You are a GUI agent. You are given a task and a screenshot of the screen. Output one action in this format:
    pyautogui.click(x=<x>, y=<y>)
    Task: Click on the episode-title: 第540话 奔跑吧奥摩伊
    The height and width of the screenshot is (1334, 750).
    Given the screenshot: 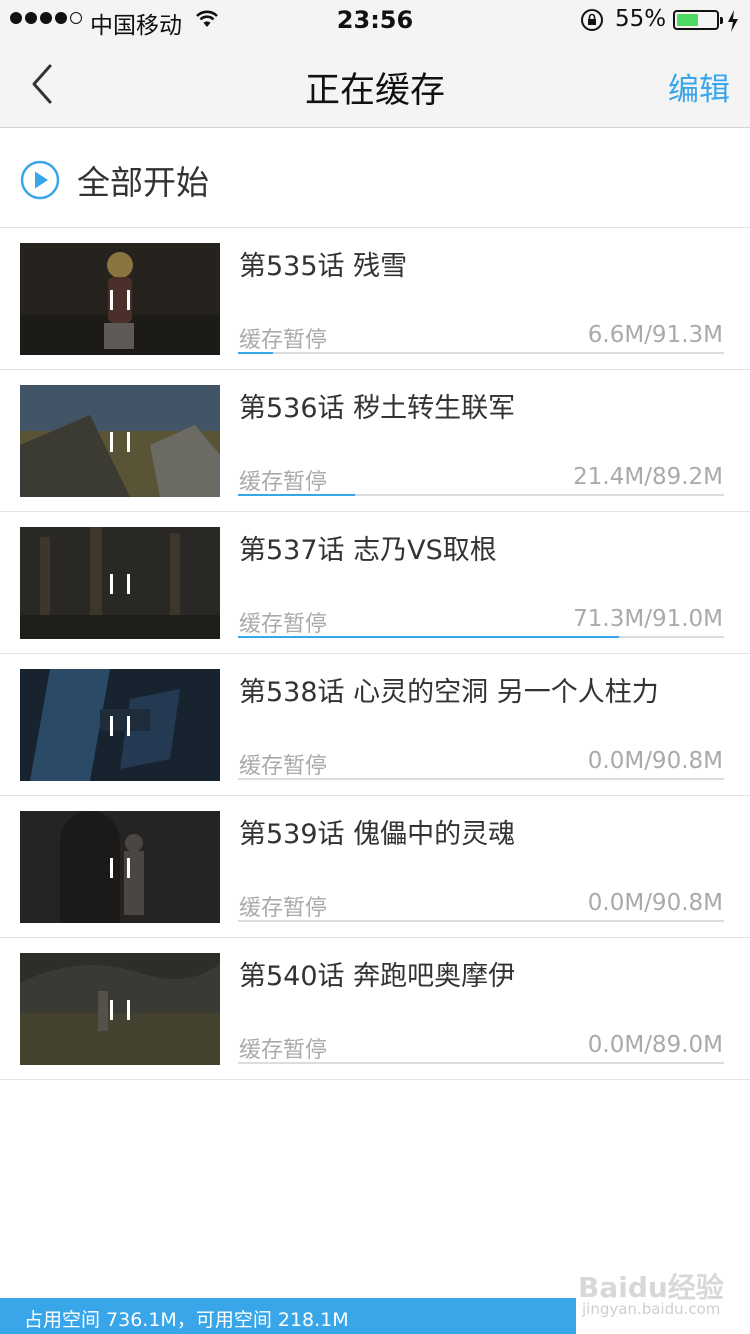 What is the action you would take?
    pyautogui.click(x=377, y=976)
    